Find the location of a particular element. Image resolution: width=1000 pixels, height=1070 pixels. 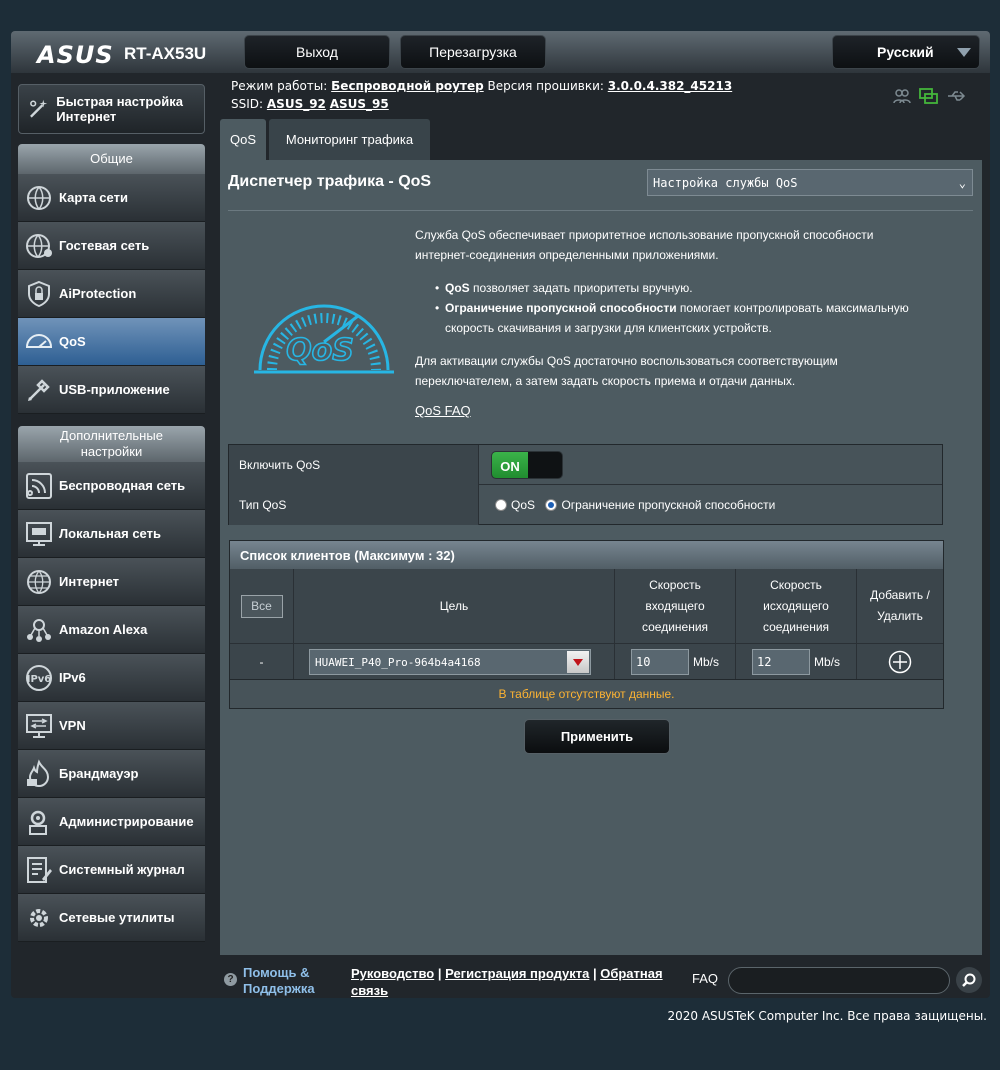

sidebar-item-label: QoS is located at coordinates (72, 341).